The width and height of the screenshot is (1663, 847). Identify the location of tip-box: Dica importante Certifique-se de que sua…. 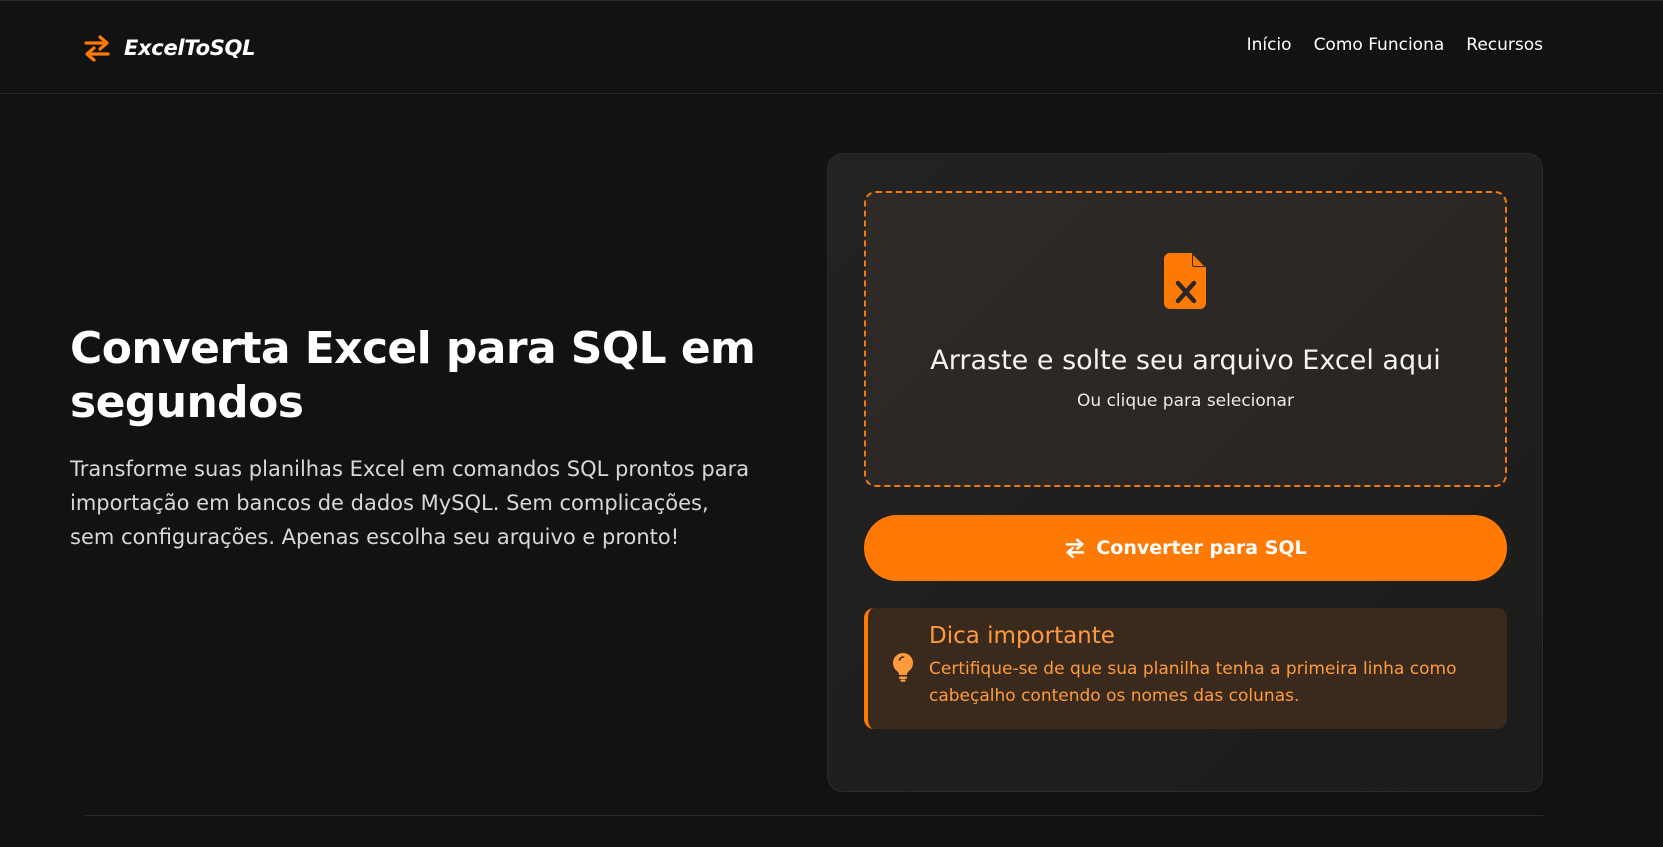
(1185, 668).